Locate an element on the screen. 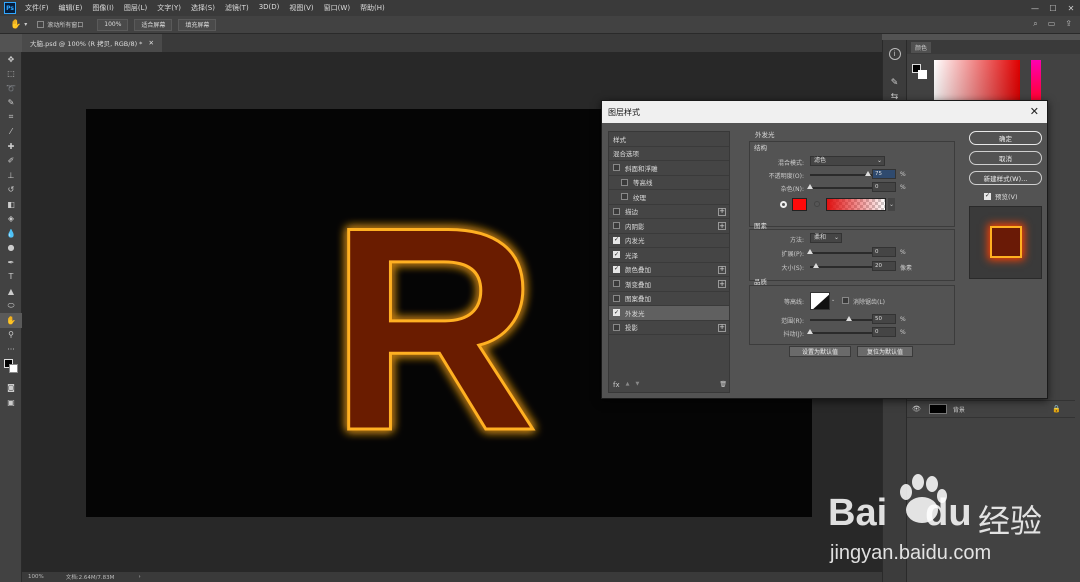  color-tab: 颜色 is located at coordinates (921, 47).